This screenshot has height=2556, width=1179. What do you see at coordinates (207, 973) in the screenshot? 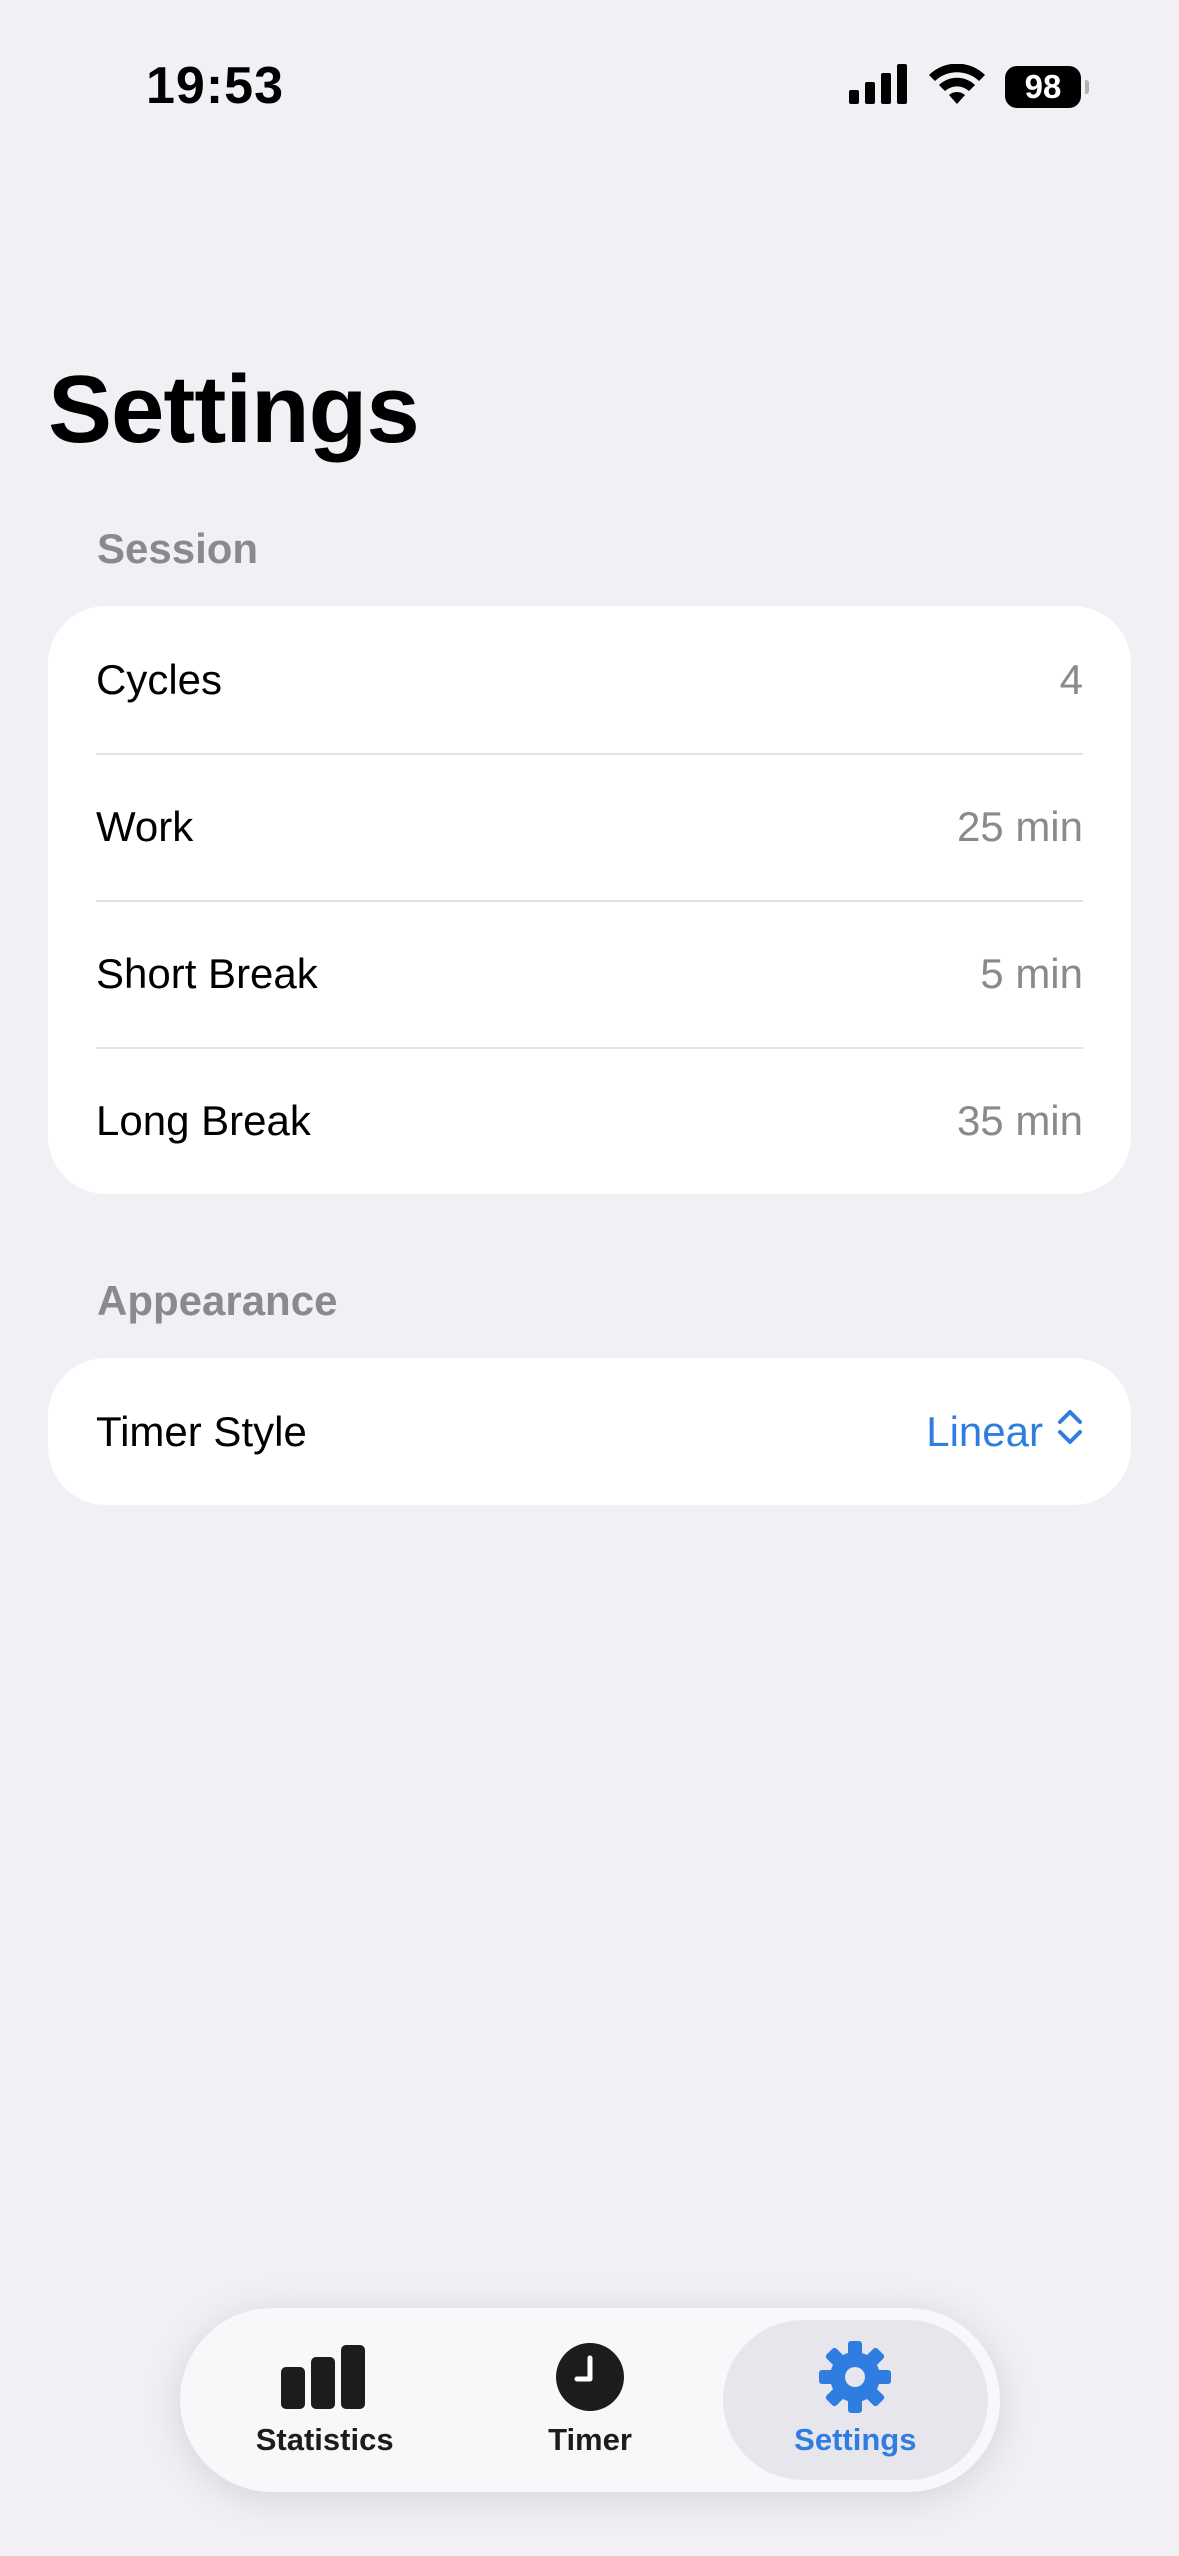
I see `row-label: Short Break` at bounding box center [207, 973].